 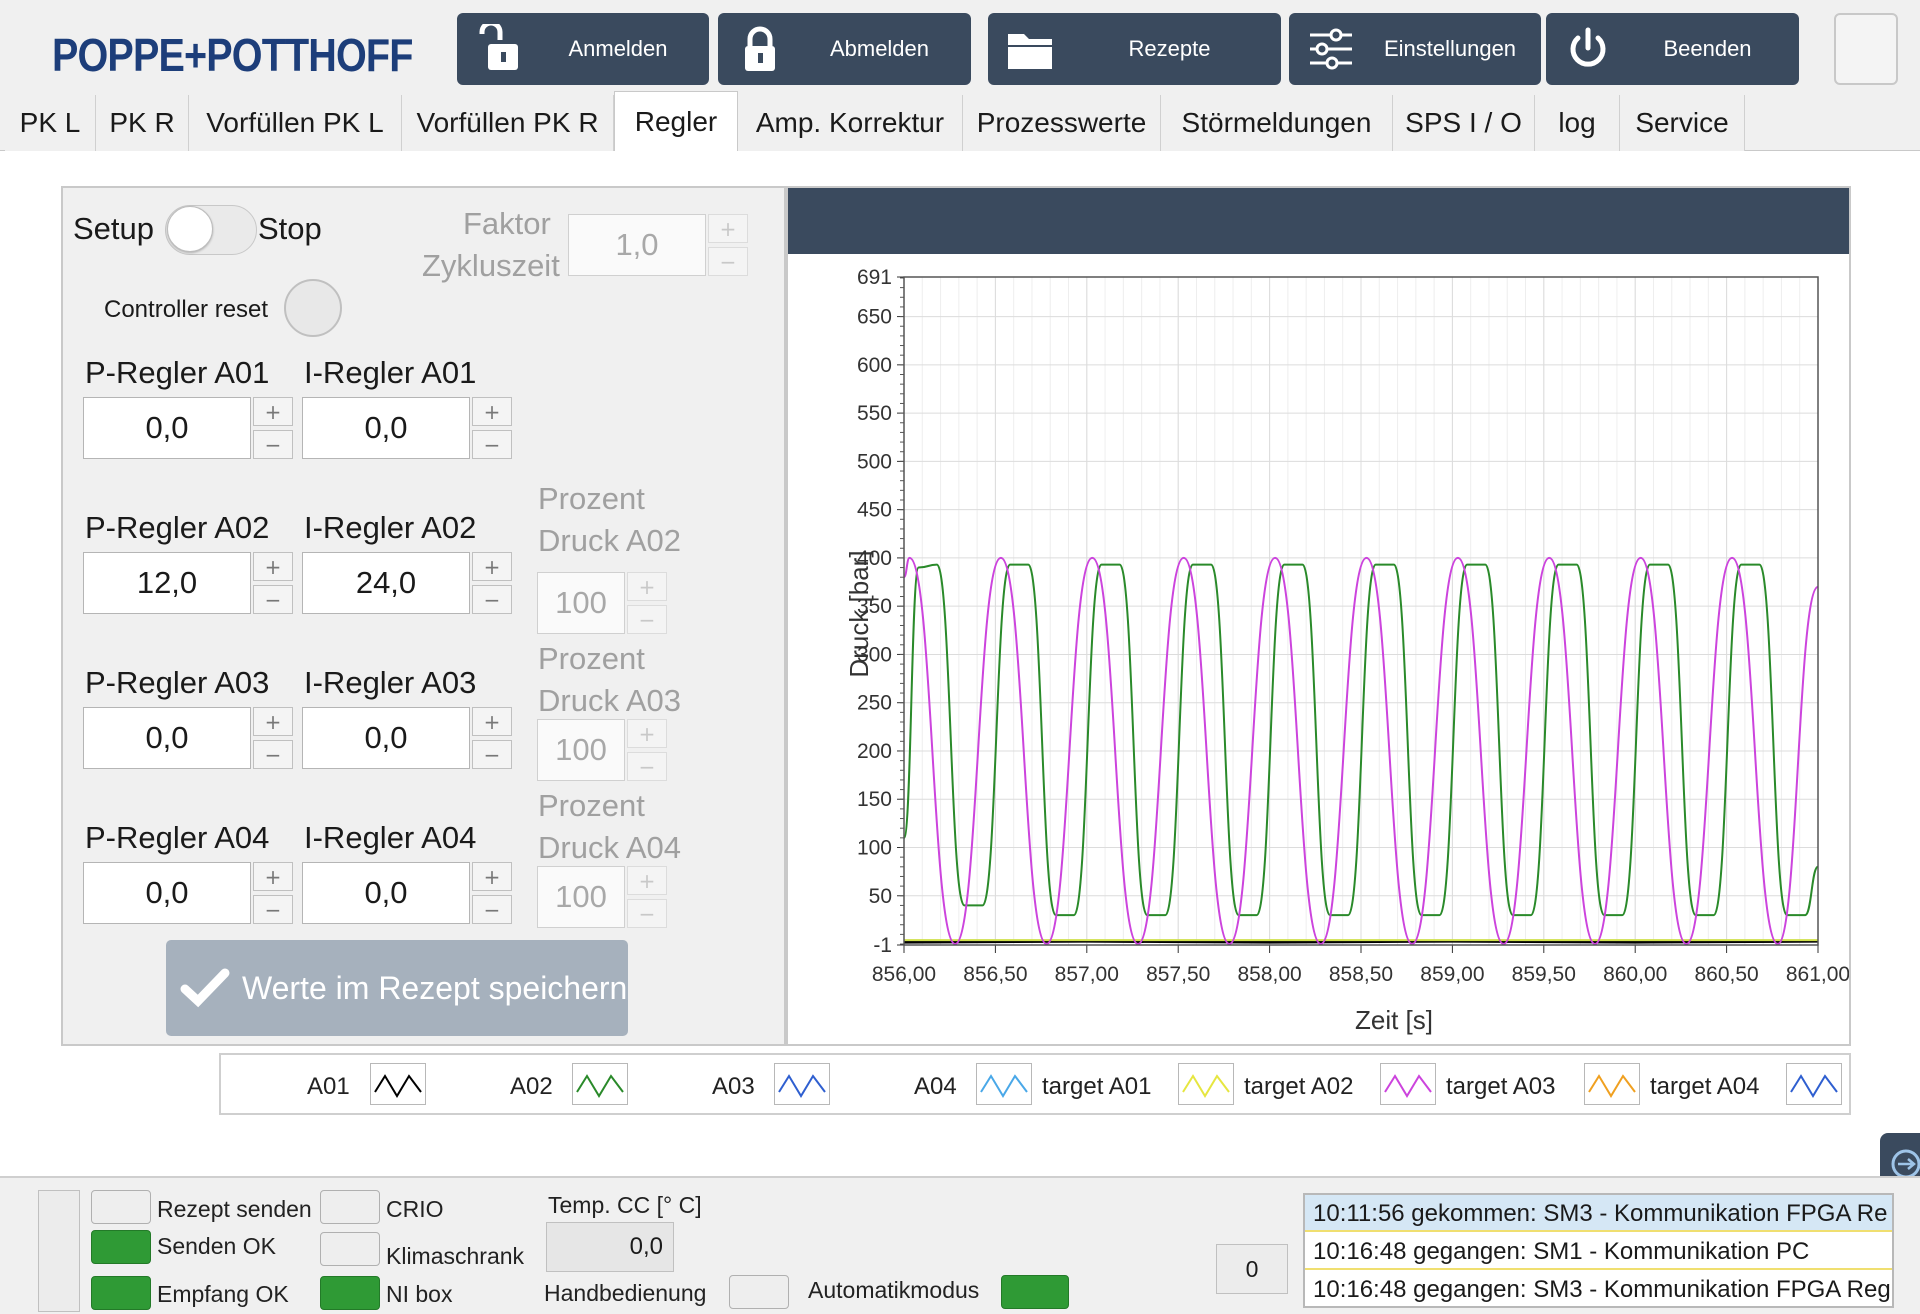 I want to click on prozent-druck-a03-value: 100, so click(x=581, y=750).